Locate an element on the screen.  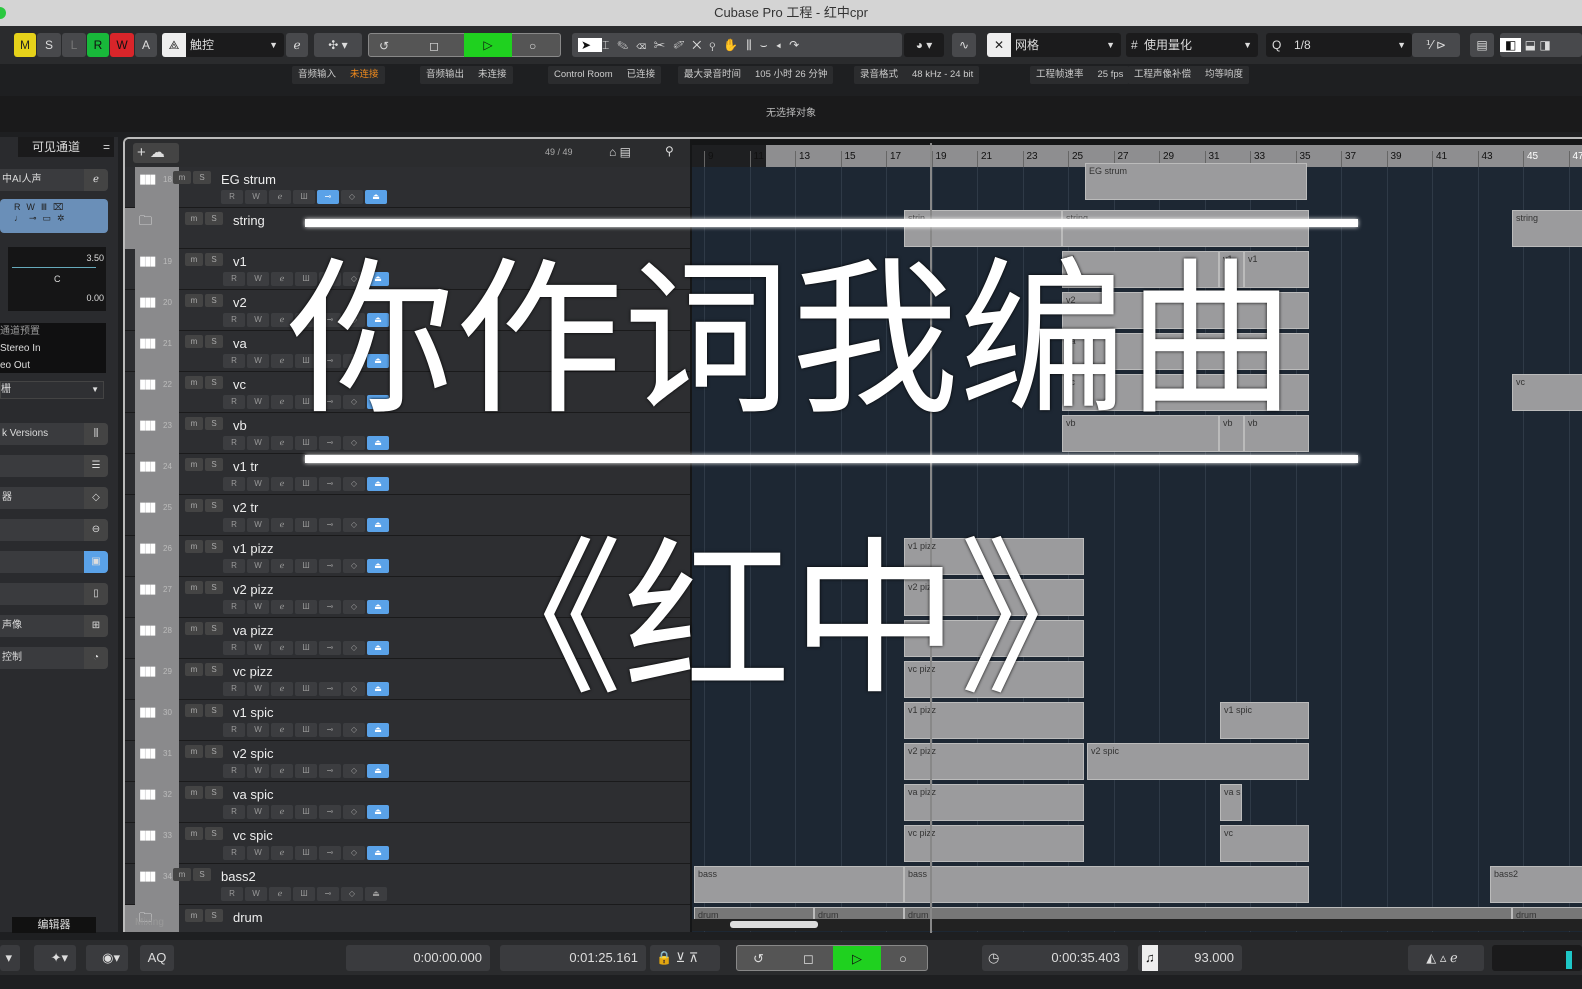
track-visibility-icons: ⌂ ▤ is located at coordinates (620, 152).